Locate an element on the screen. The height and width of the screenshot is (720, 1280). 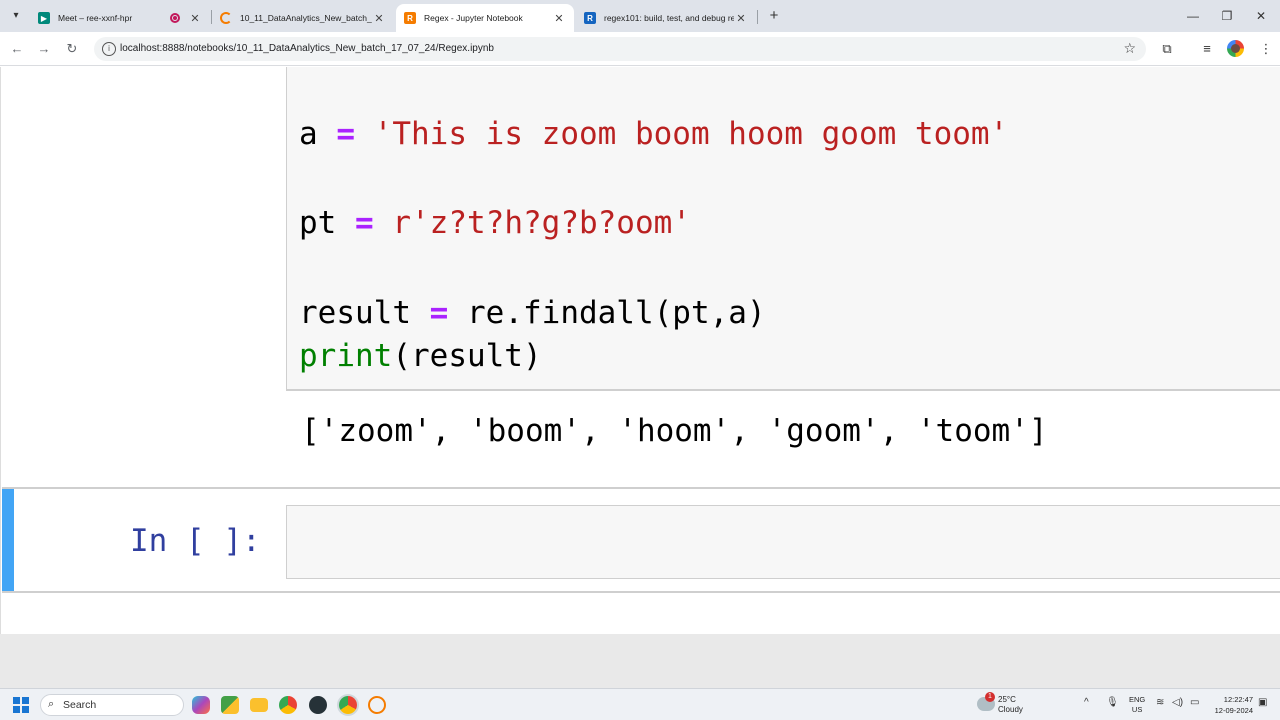
weather-temp: 25°C is located at coordinates (1007, 699).